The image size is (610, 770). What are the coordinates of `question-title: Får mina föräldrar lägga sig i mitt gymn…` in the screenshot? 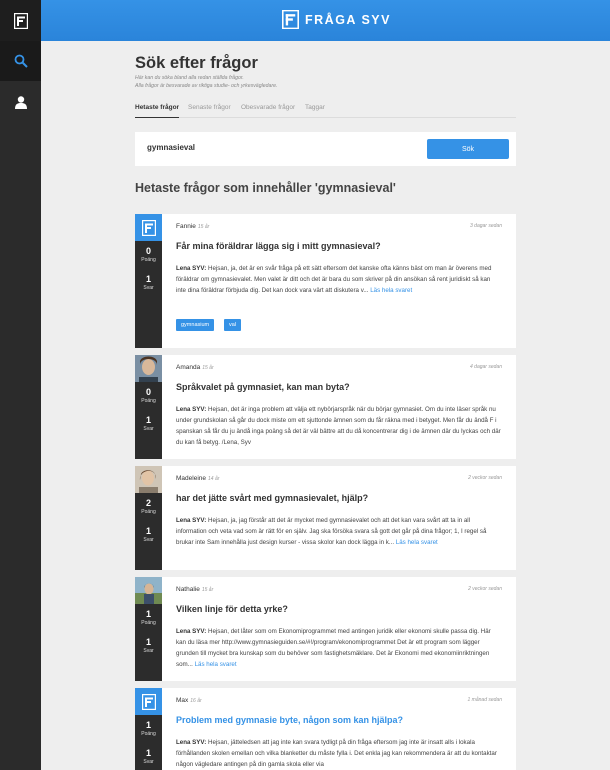 It's located at (278, 246).